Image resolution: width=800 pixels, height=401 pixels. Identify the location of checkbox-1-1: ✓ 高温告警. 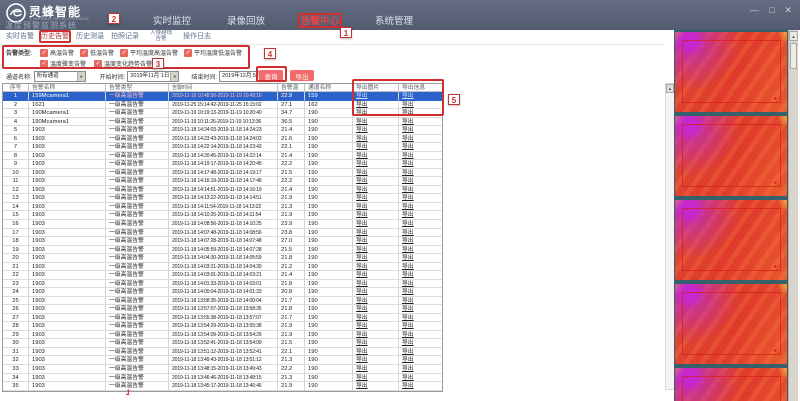
(57, 52).